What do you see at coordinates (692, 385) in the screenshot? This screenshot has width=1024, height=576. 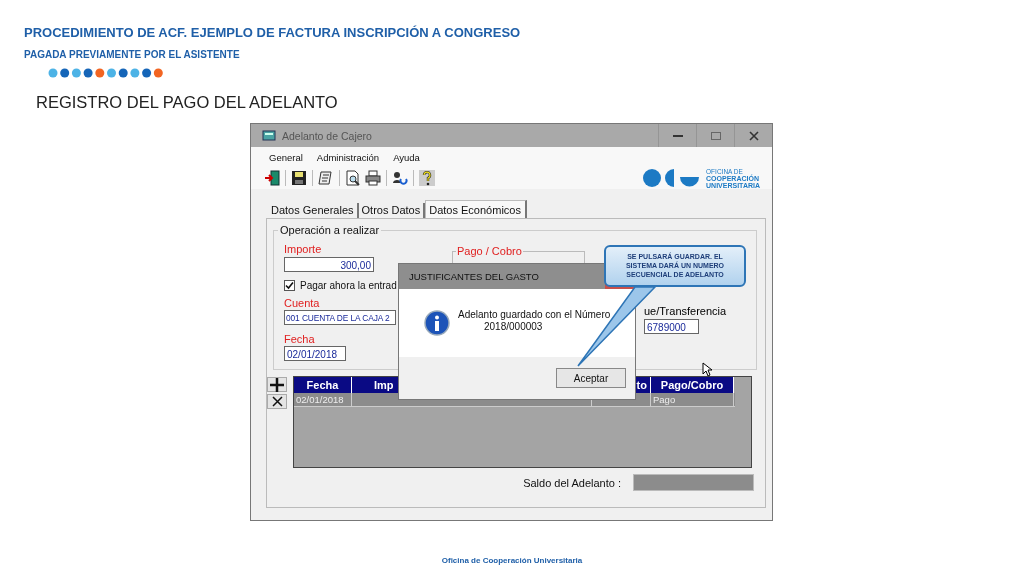 I see `column-header: Pago/Cobro` at bounding box center [692, 385].